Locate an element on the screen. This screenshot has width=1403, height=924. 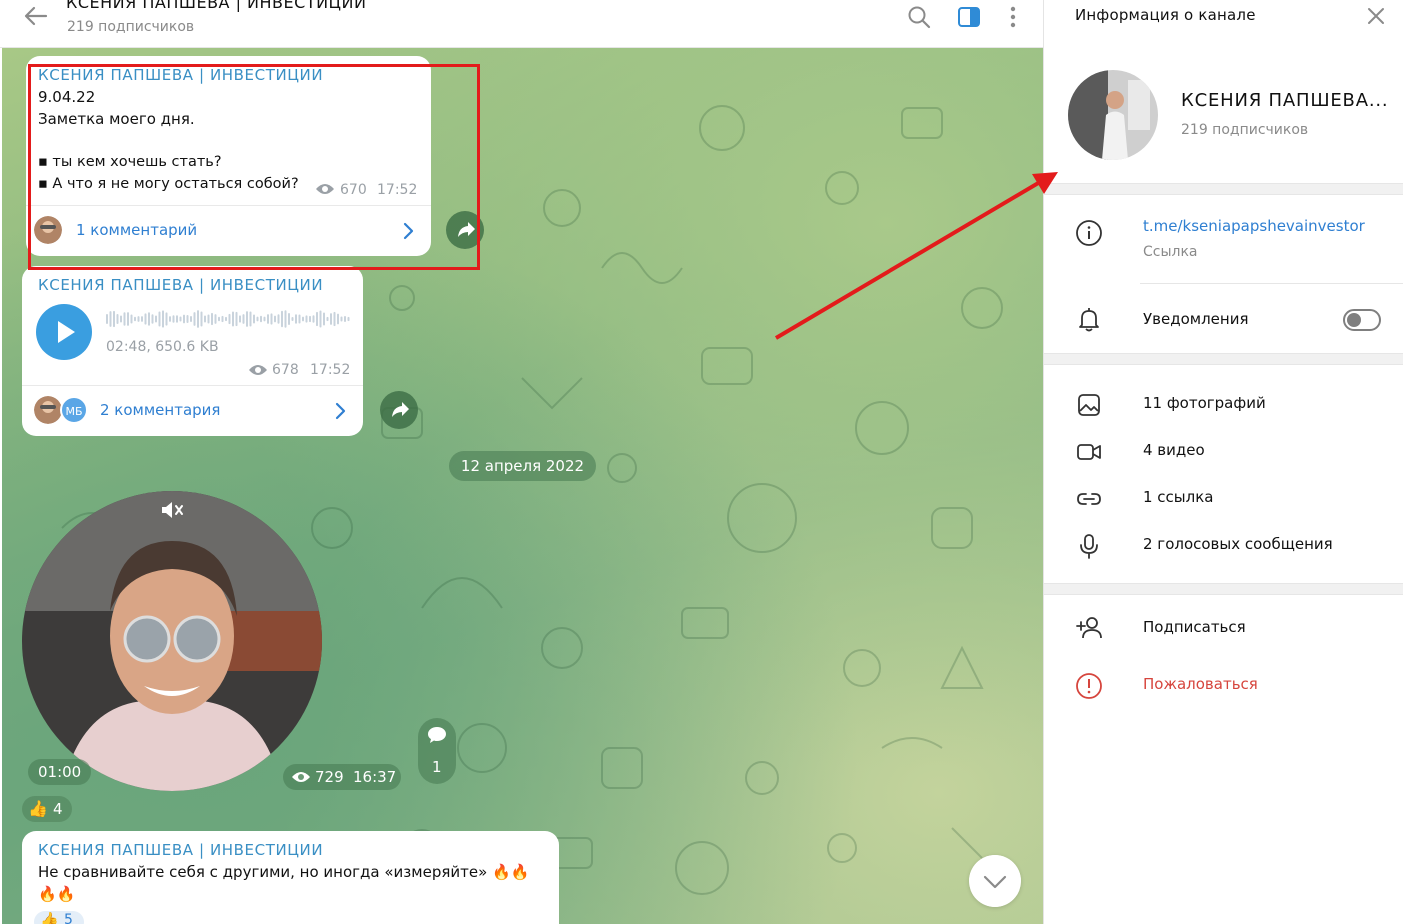
media-voice-messages: 2 голосовых сообщения is located at coordinates (1238, 544).